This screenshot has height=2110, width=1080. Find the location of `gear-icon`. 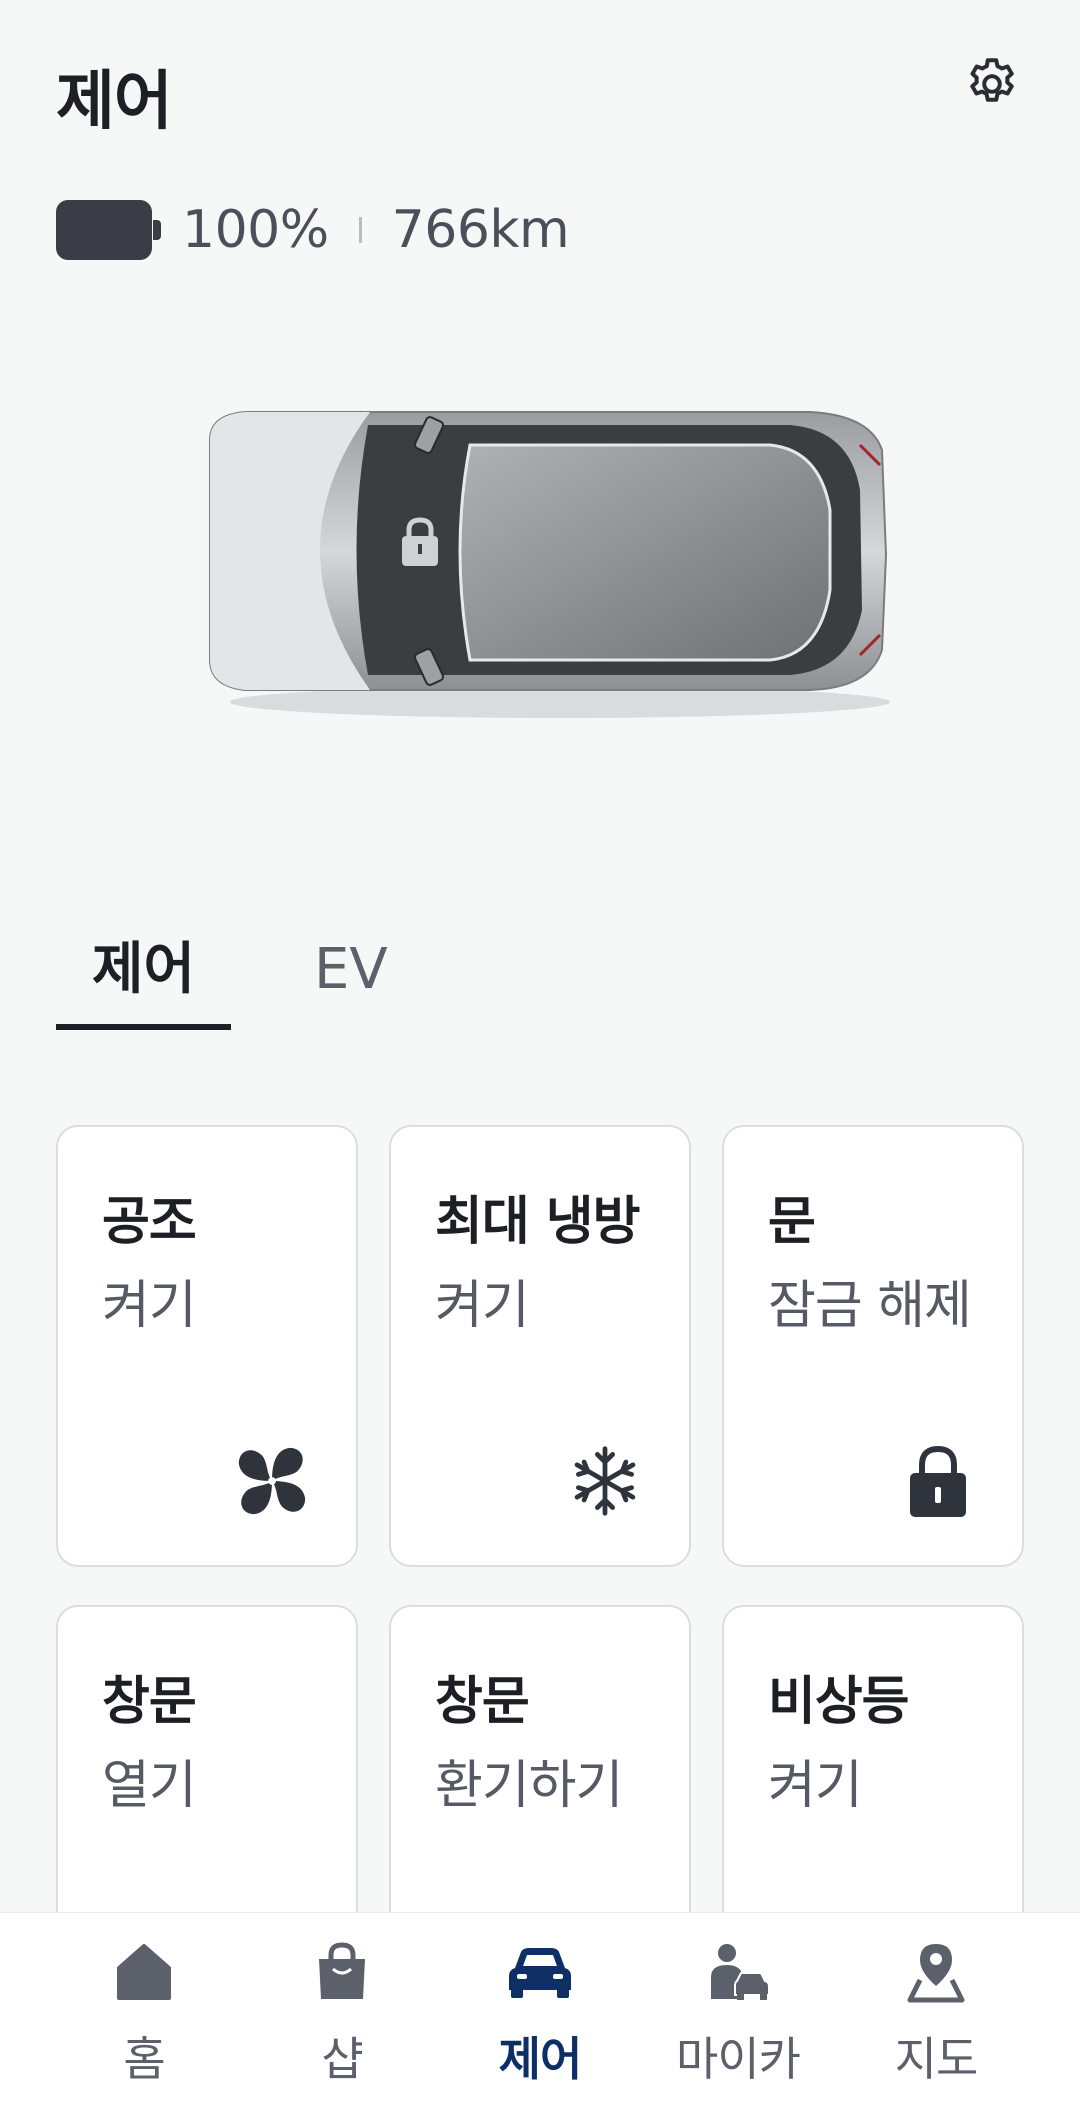

gear-icon is located at coordinates (992, 80).